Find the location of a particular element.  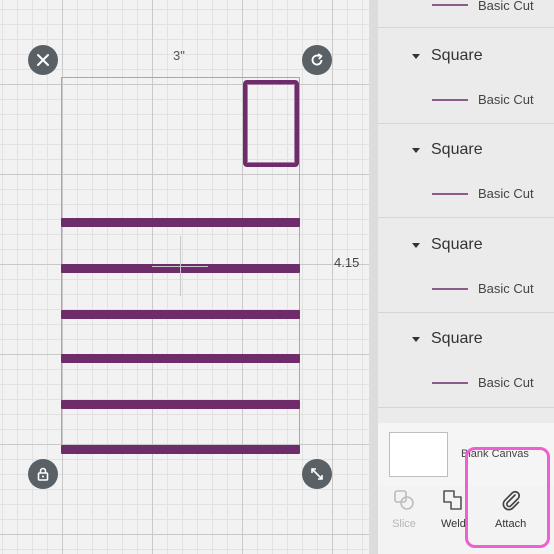

height-dimension-label: 4.15 is located at coordinates (347, 262).